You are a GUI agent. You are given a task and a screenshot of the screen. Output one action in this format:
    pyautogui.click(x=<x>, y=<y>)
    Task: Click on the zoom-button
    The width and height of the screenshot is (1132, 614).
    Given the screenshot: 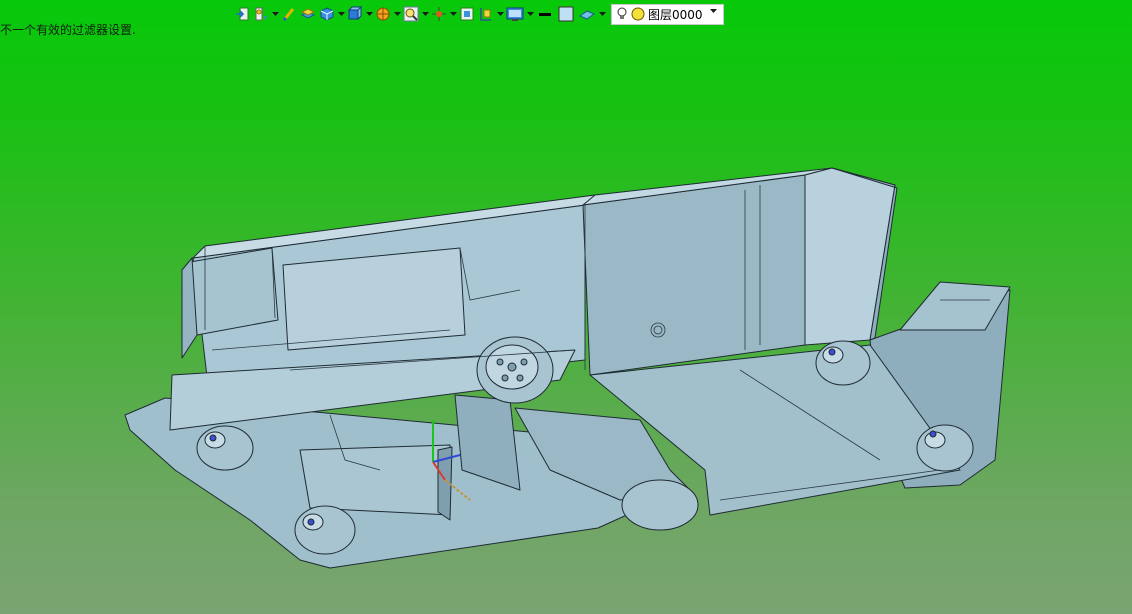 What is the action you would take?
    pyautogui.click(x=411, y=14)
    